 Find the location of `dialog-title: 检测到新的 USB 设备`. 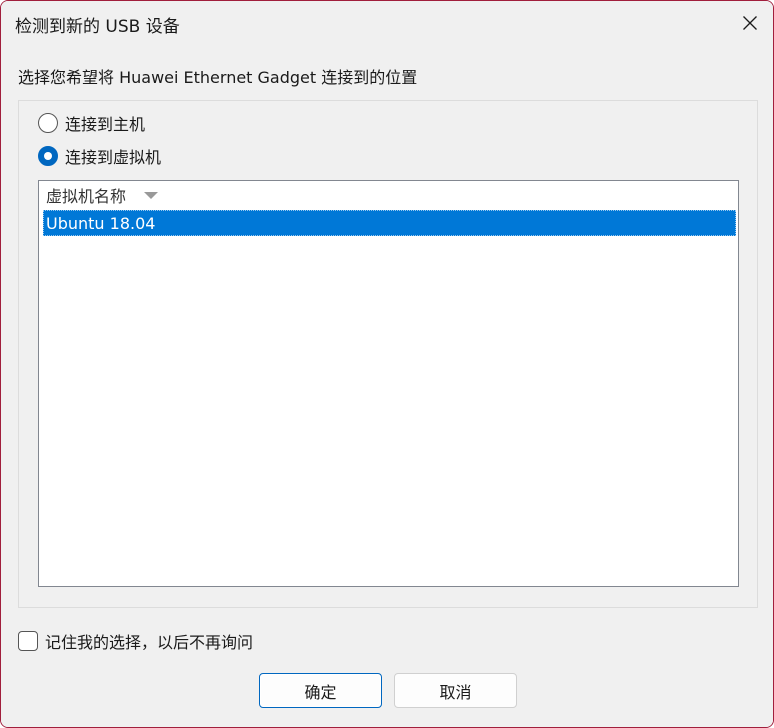

dialog-title: 检测到新的 USB 设备 is located at coordinates (97, 27).